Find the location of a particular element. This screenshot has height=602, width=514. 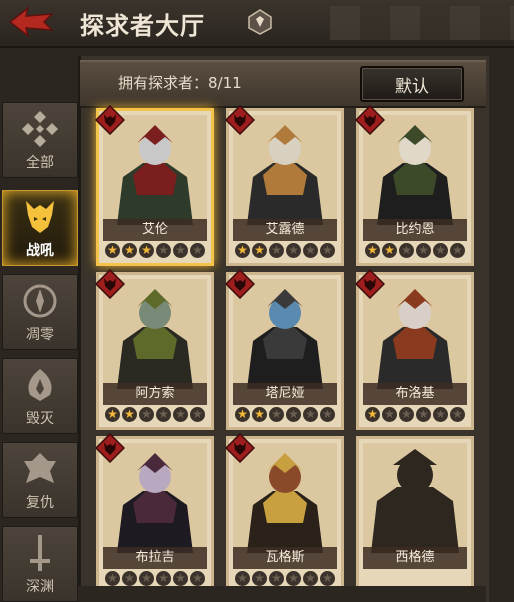

tab-revenge: 复仇 is located at coordinates (40, 480).